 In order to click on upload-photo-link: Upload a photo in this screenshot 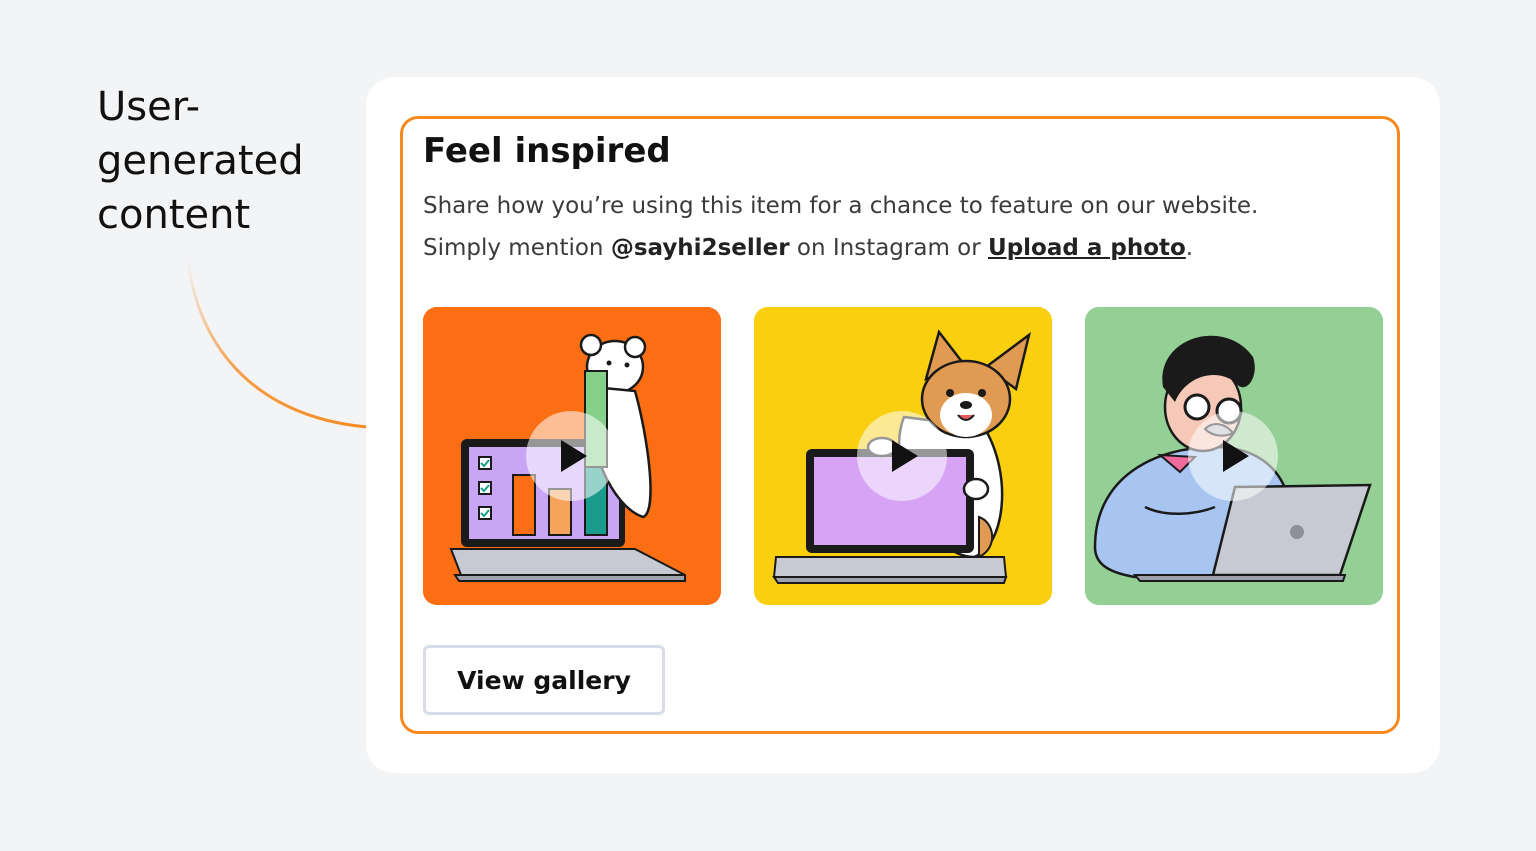, I will do `click(1087, 248)`.